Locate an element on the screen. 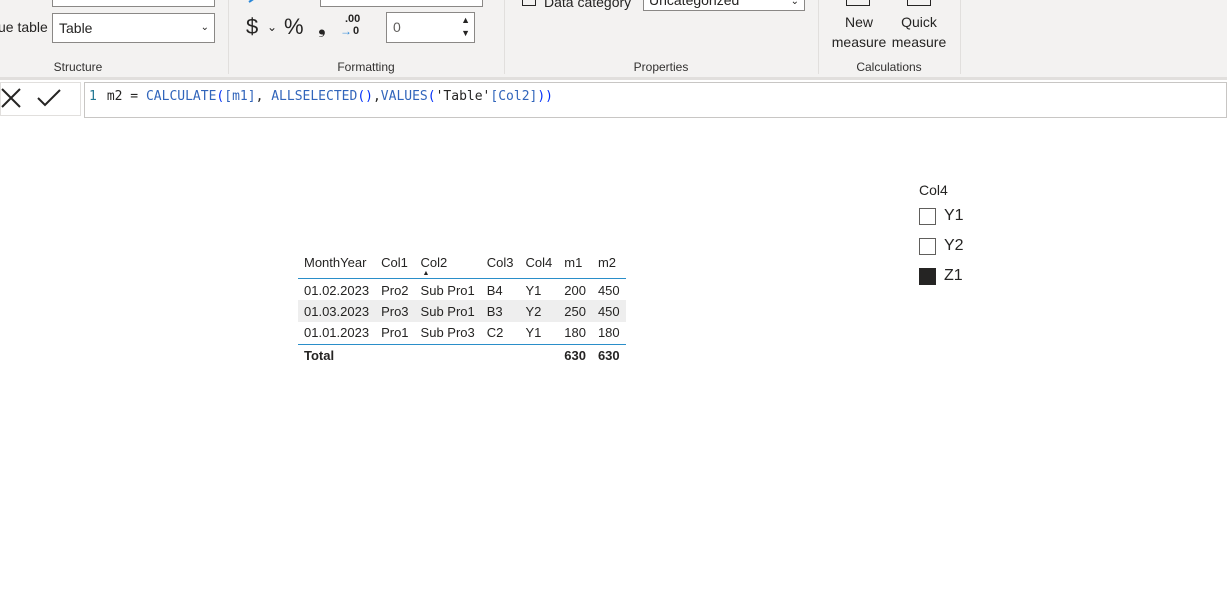  table-cell: Pro2 is located at coordinates (395, 290).